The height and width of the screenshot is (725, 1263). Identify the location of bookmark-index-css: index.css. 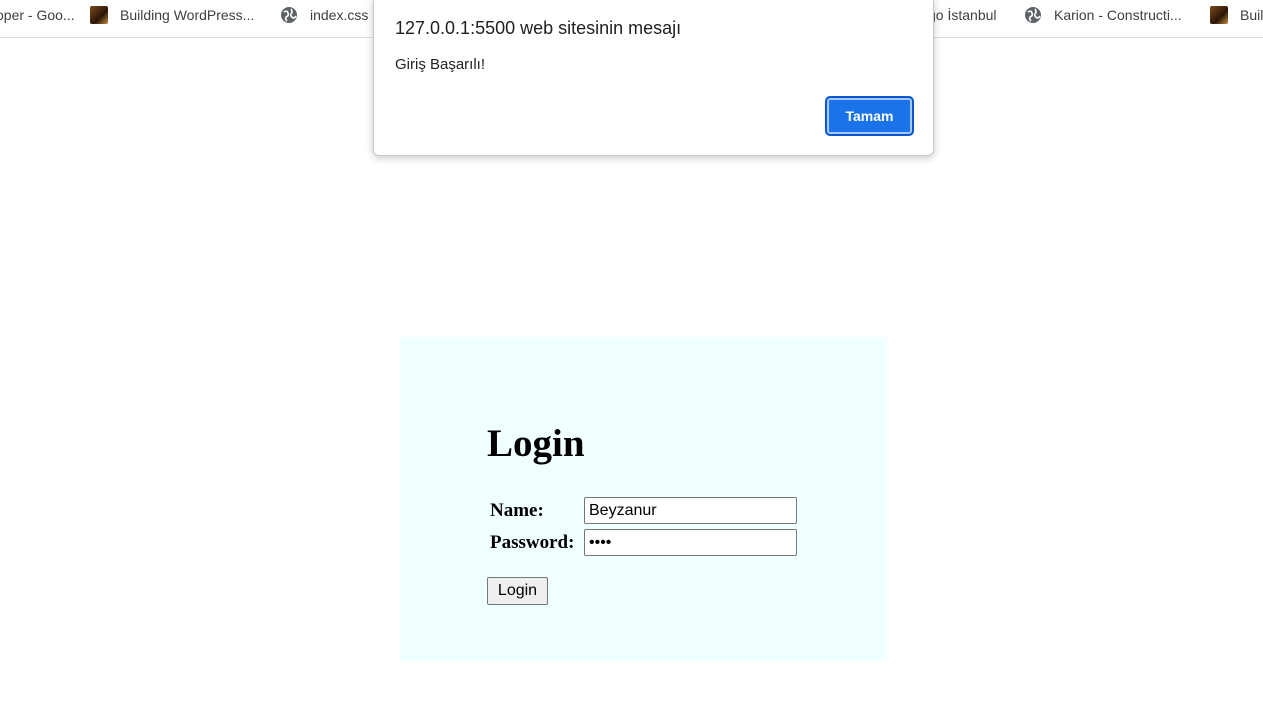
(324, 15).